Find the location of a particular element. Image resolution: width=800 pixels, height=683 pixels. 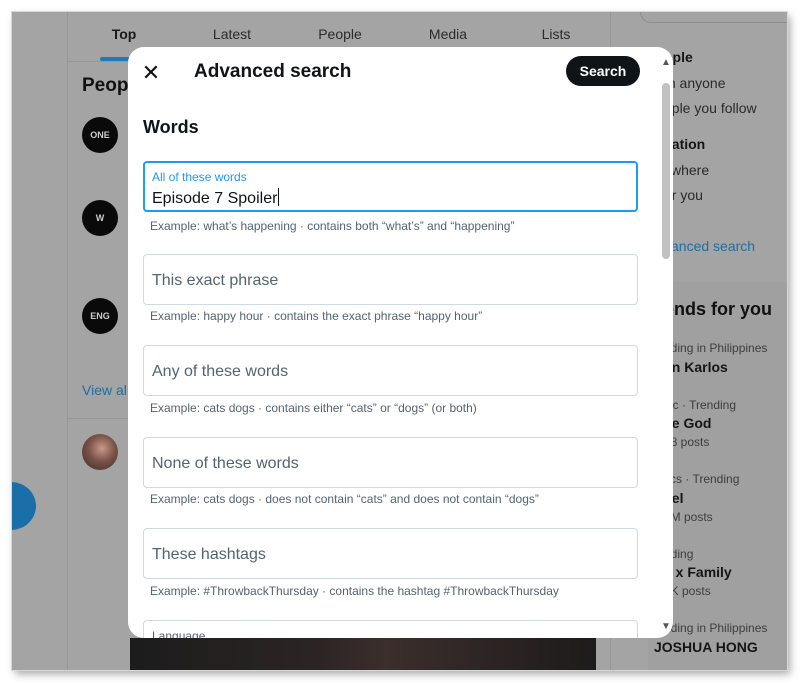

scrollbar-thumb is located at coordinates (666, 171).